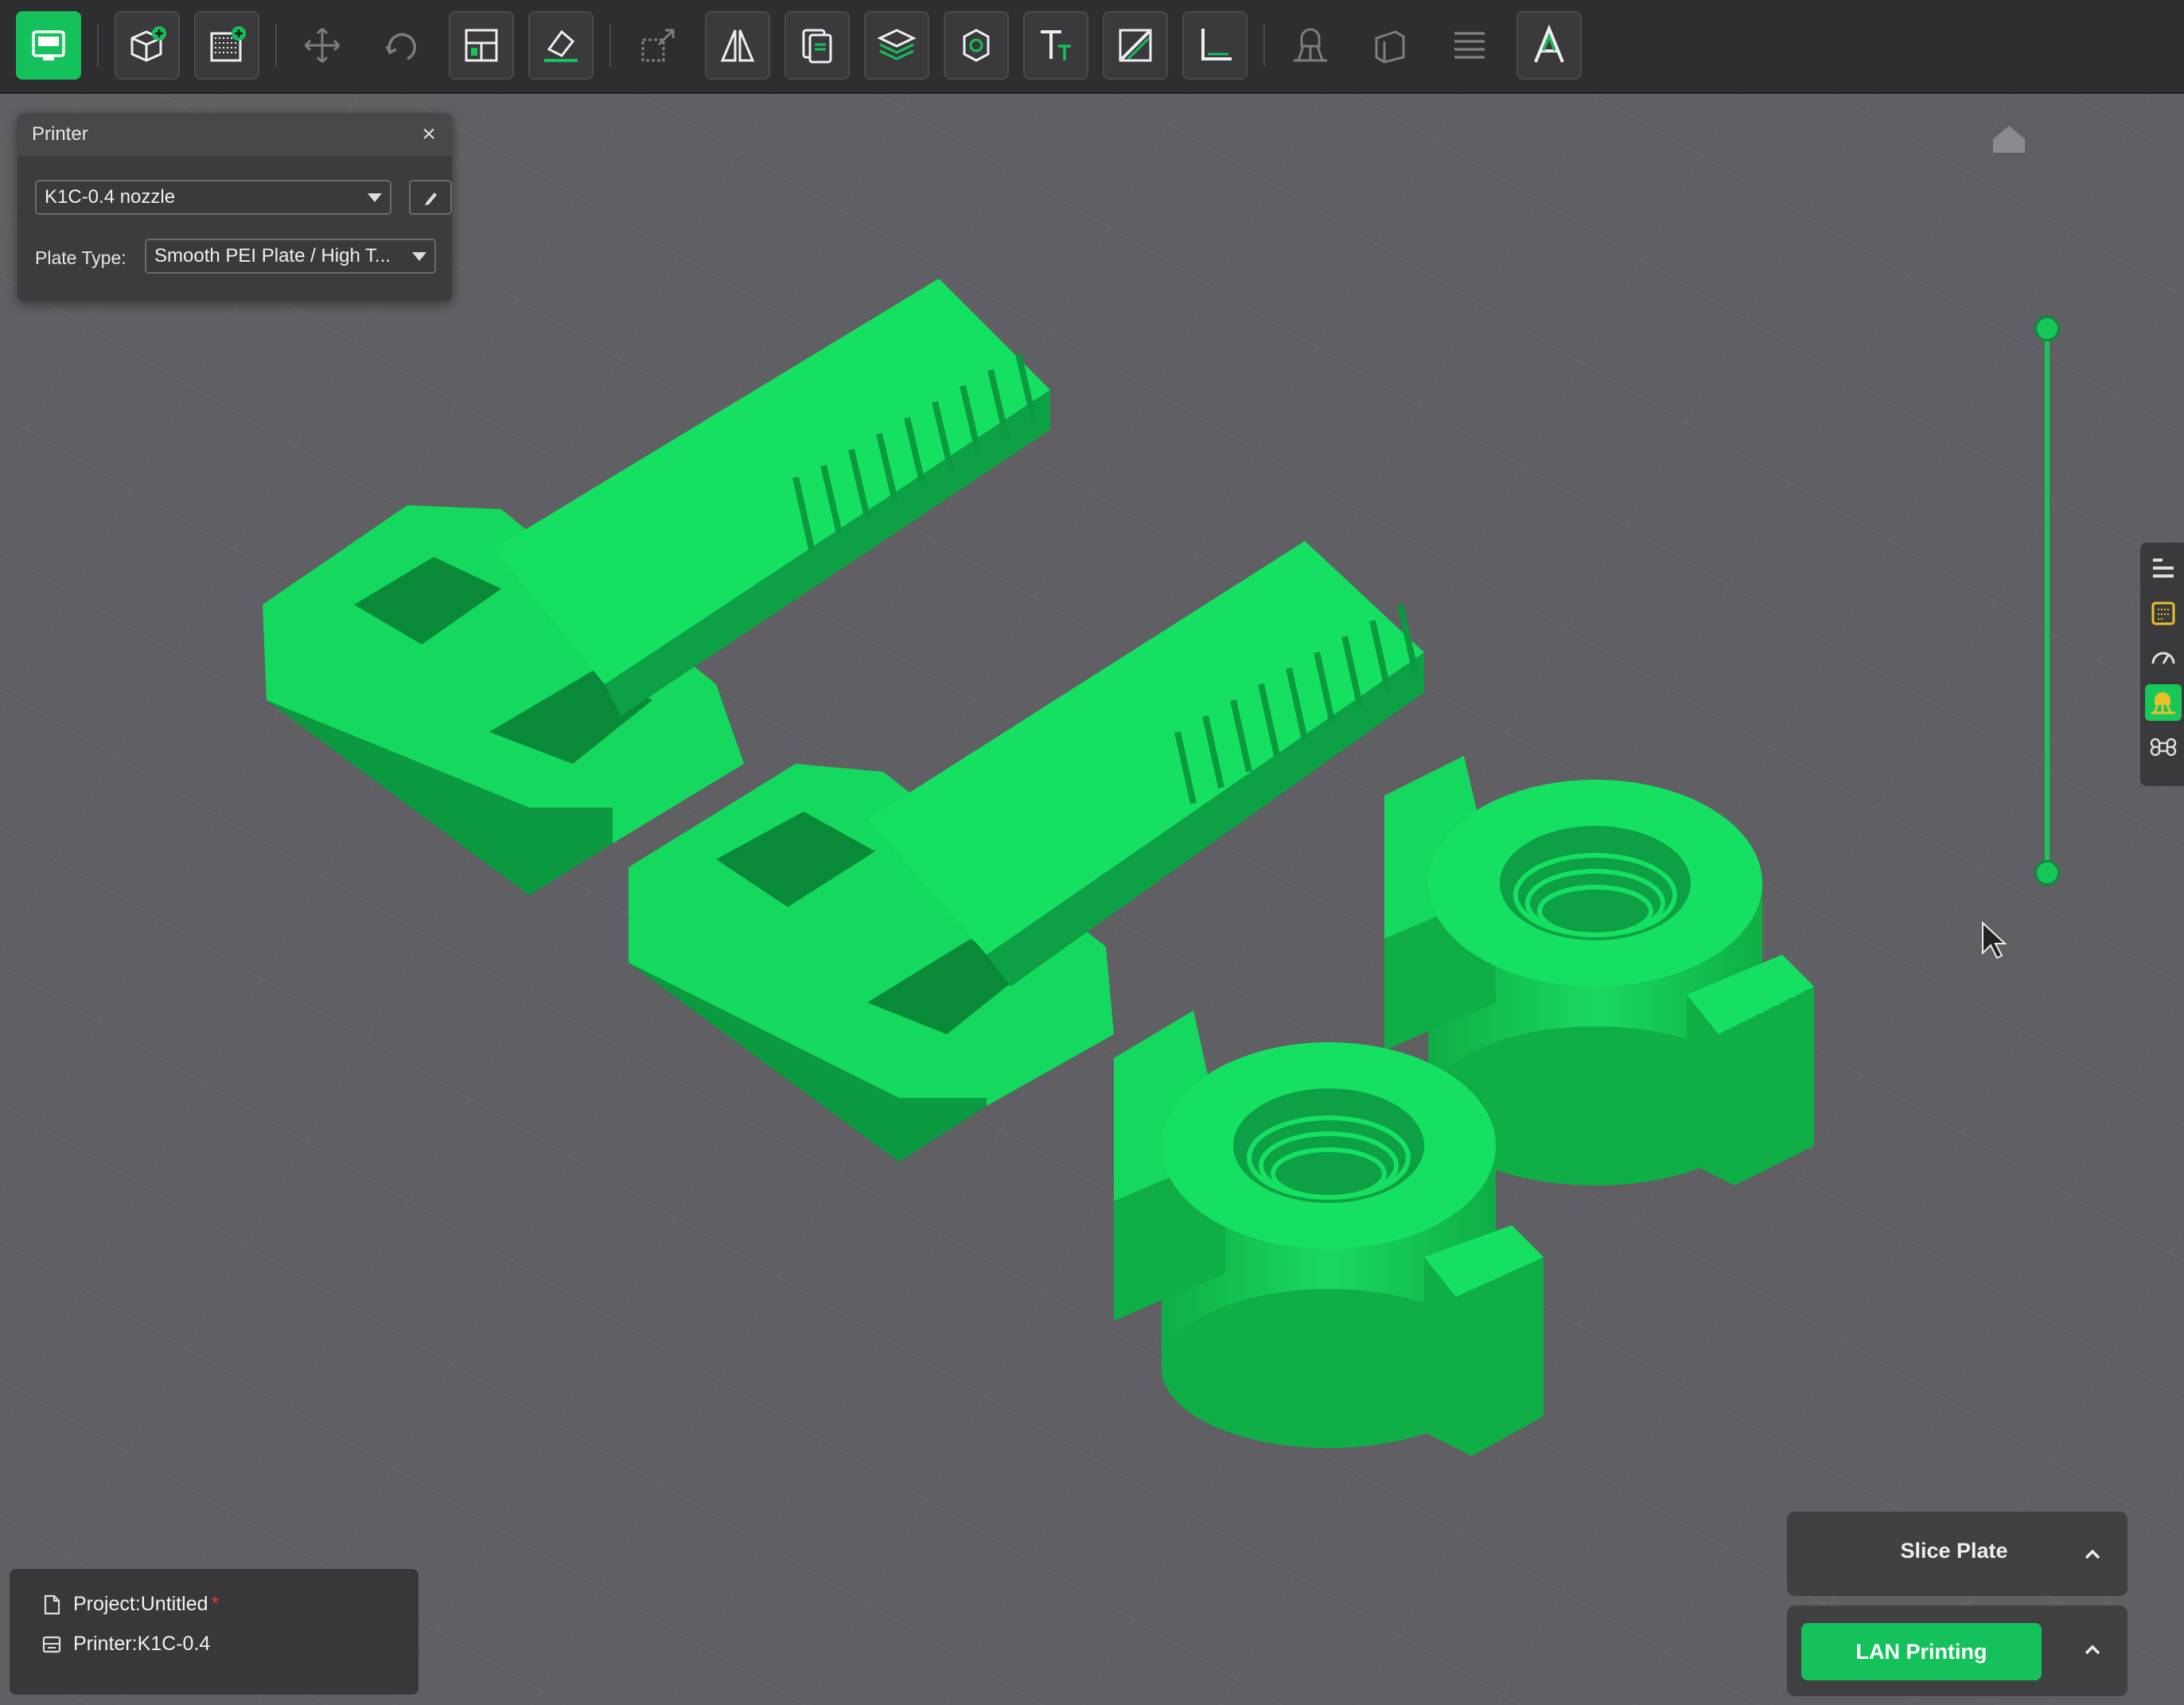 The image size is (2184, 1705). I want to click on paint-icon, so click(1135, 45).